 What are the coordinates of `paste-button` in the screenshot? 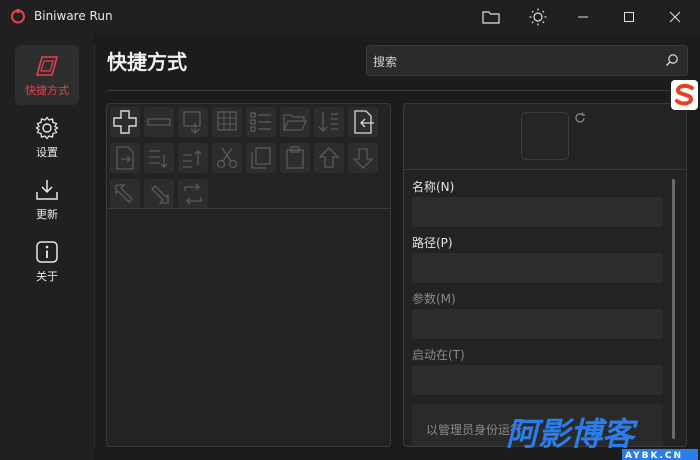 It's located at (295, 158).